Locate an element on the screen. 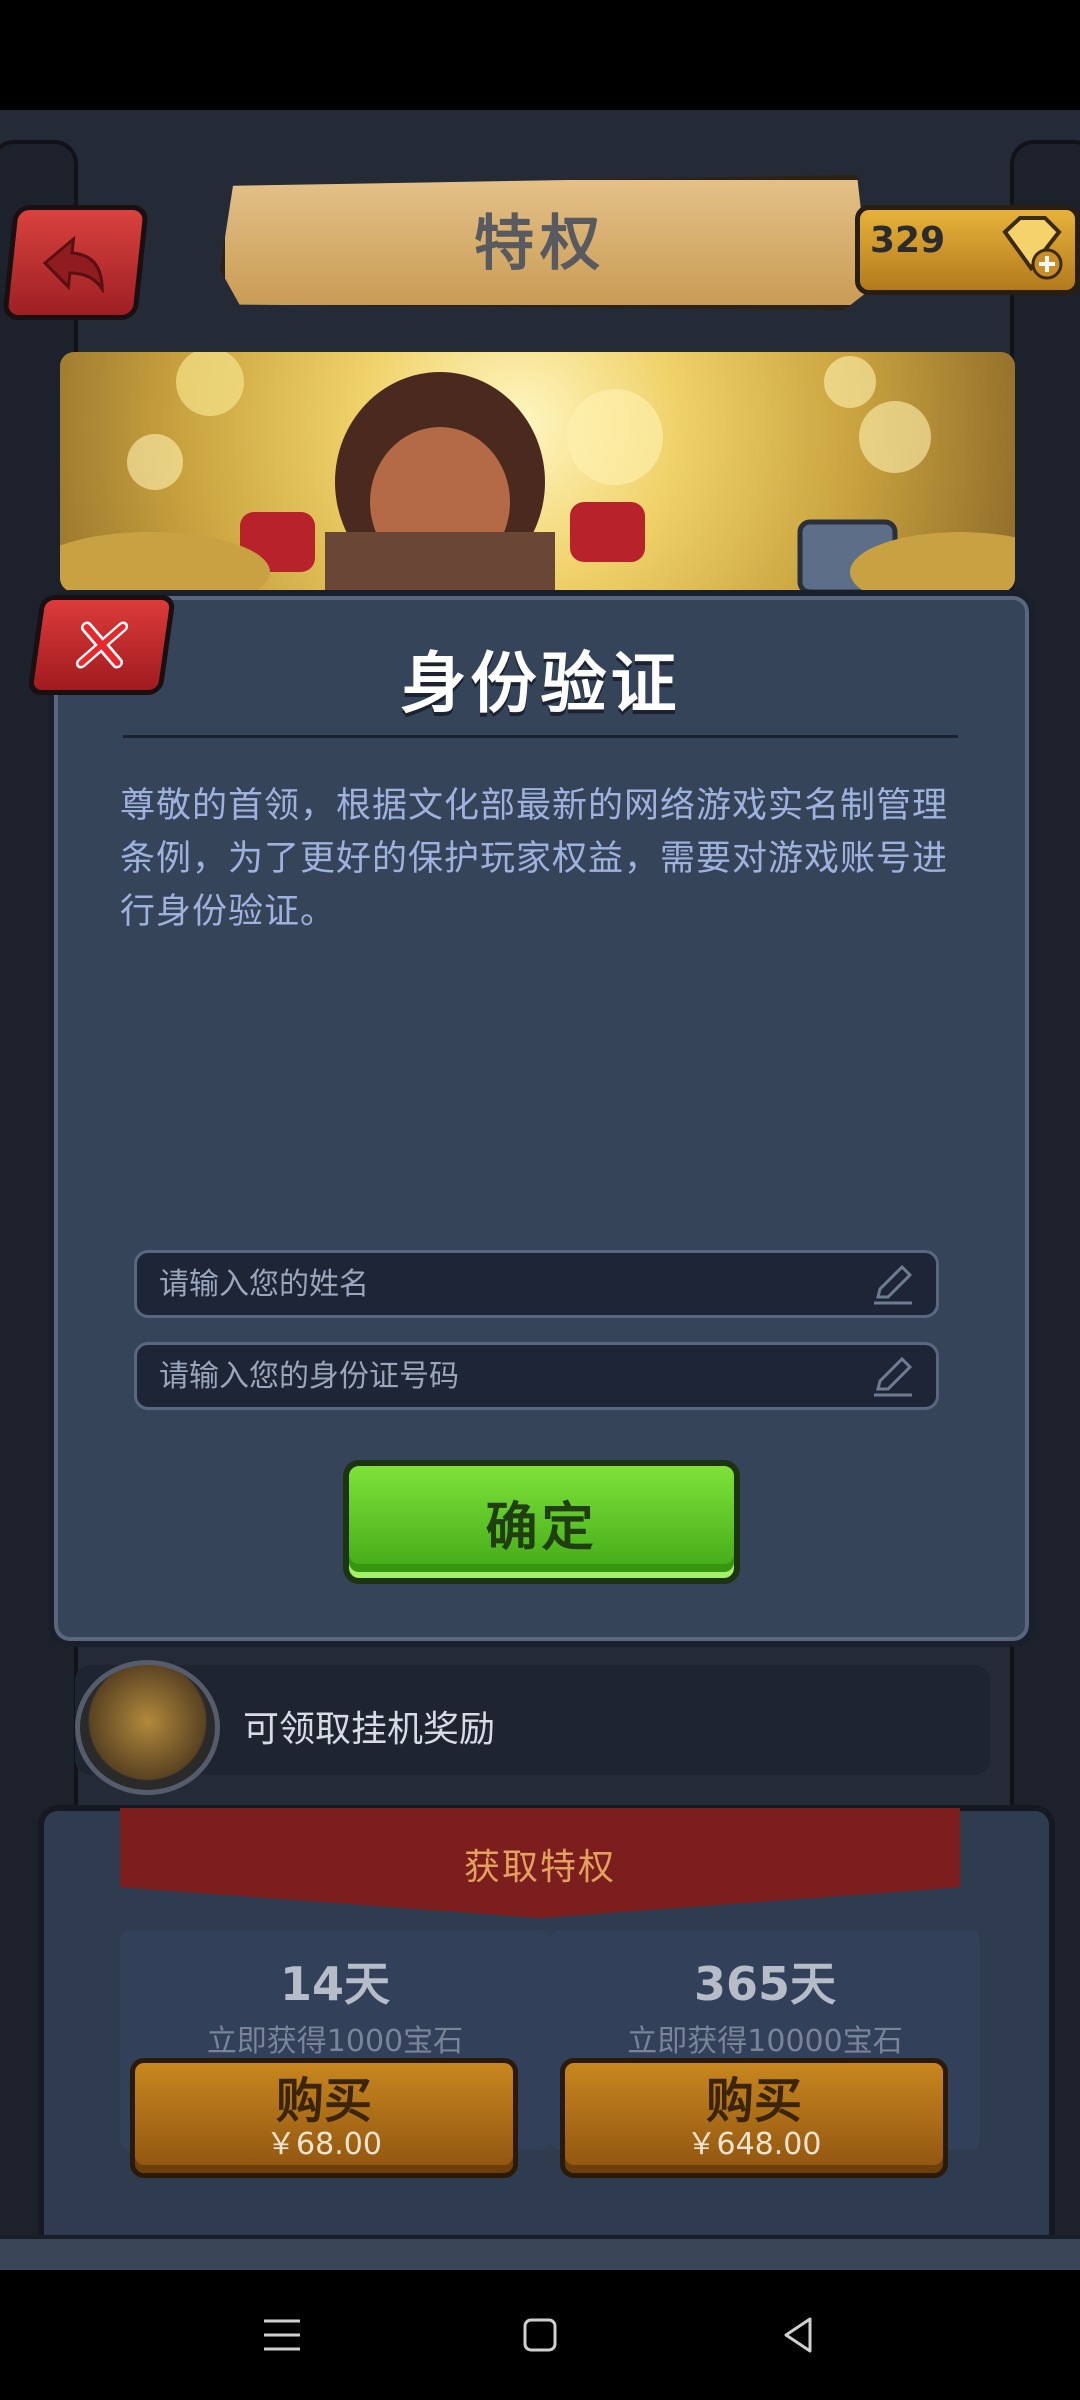 This screenshot has height=2400, width=1080. close-button is located at coordinates (101, 645).